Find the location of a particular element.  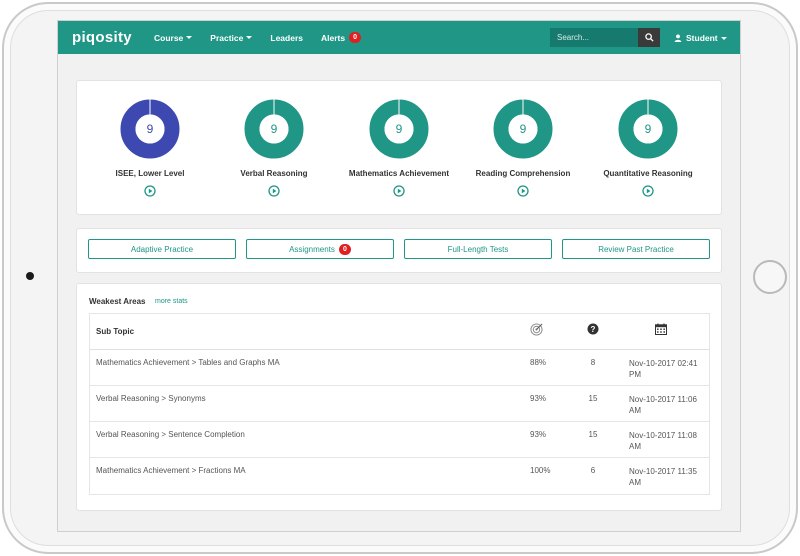

score-label: ISEE, Lower Level is located at coordinates (150, 173).